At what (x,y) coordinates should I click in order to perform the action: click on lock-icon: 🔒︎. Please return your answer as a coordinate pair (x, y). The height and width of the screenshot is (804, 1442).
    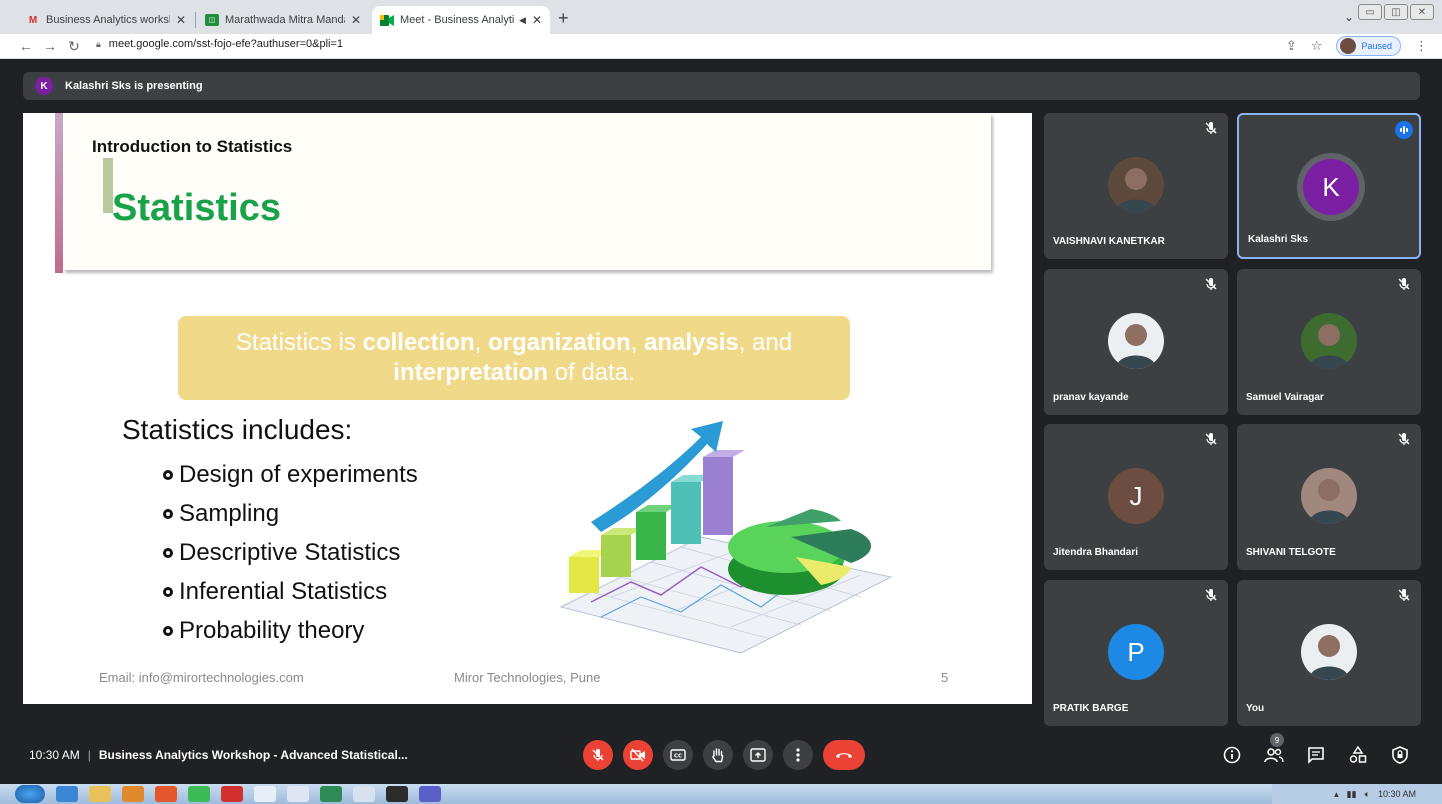
    Looking at the image, I should click on (98, 44).